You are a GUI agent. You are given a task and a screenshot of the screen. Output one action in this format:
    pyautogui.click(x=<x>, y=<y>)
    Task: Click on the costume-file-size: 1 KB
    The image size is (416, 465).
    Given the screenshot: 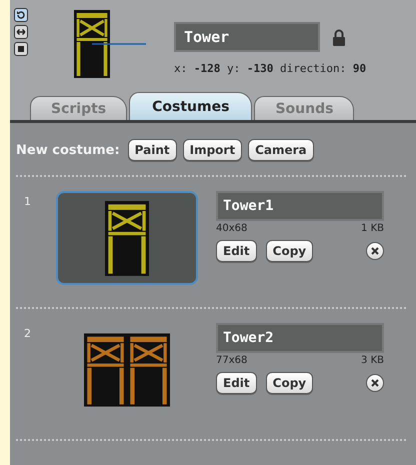 What is the action you would take?
    pyautogui.click(x=372, y=228)
    